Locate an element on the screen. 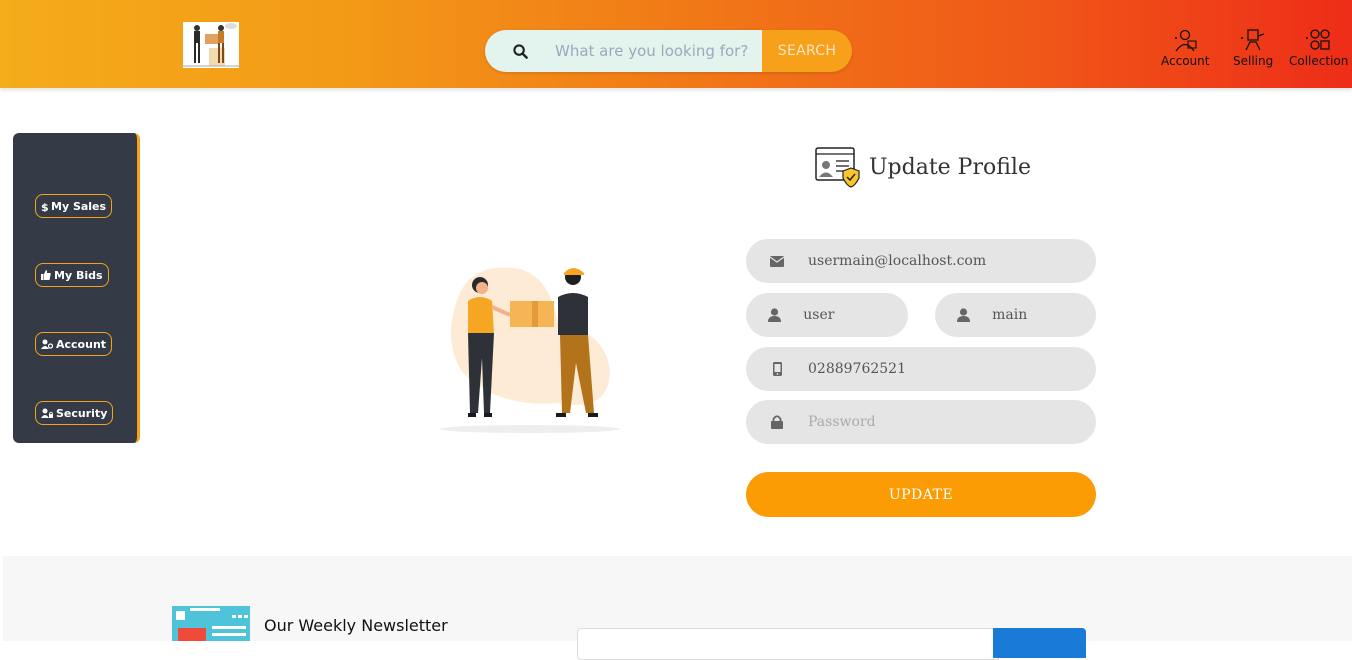 The height and width of the screenshot is (660, 1352). sidebar-item-my-bids: My Bids is located at coordinates (72, 275).